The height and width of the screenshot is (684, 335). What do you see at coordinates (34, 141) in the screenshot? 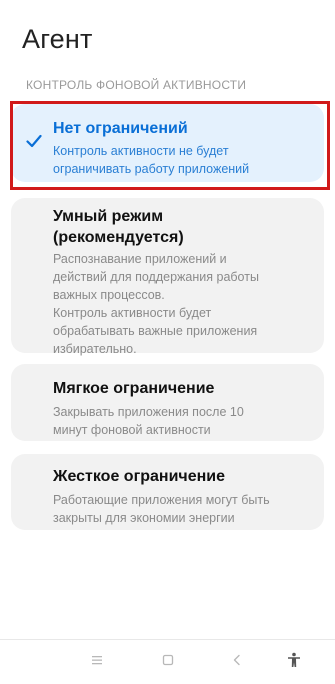
I see `checkmark-icon` at bounding box center [34, 141].